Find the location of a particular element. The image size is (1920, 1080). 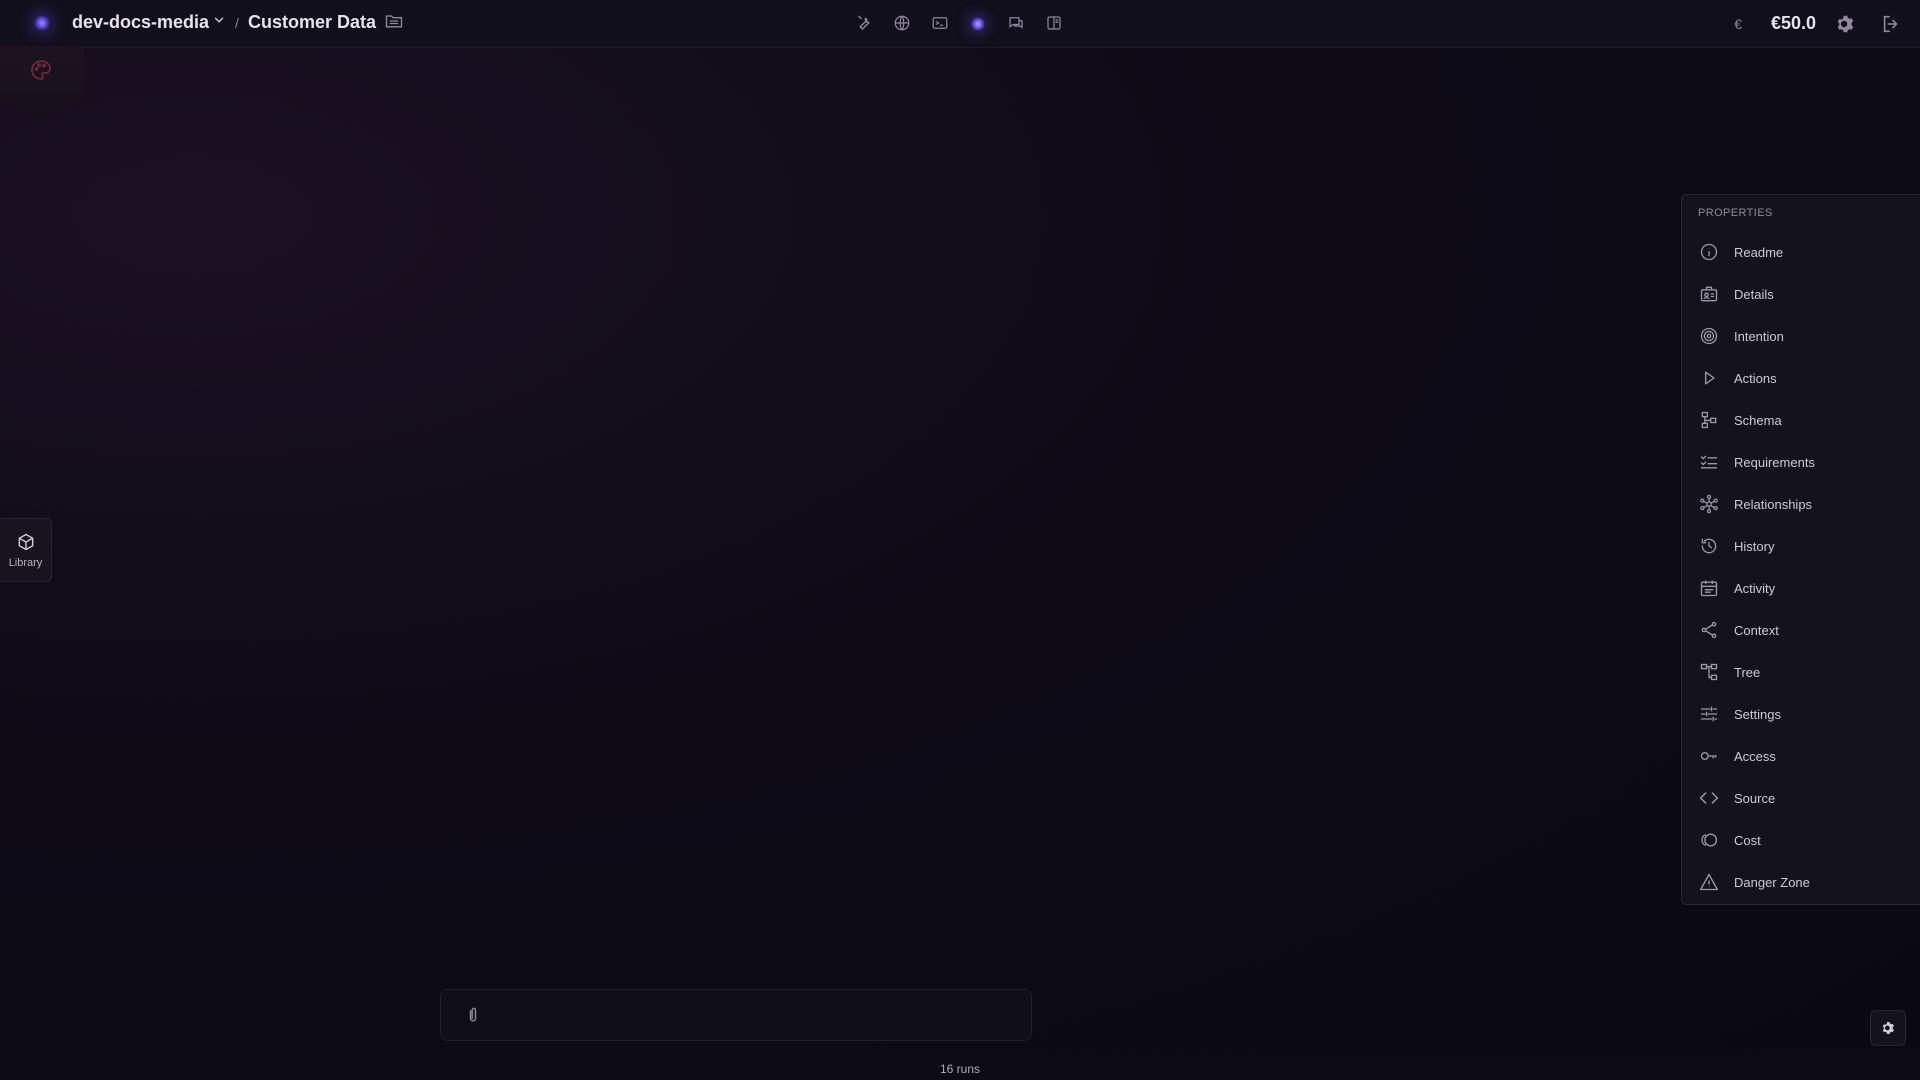

property-label: Access is located at coordinates (1755, 756).